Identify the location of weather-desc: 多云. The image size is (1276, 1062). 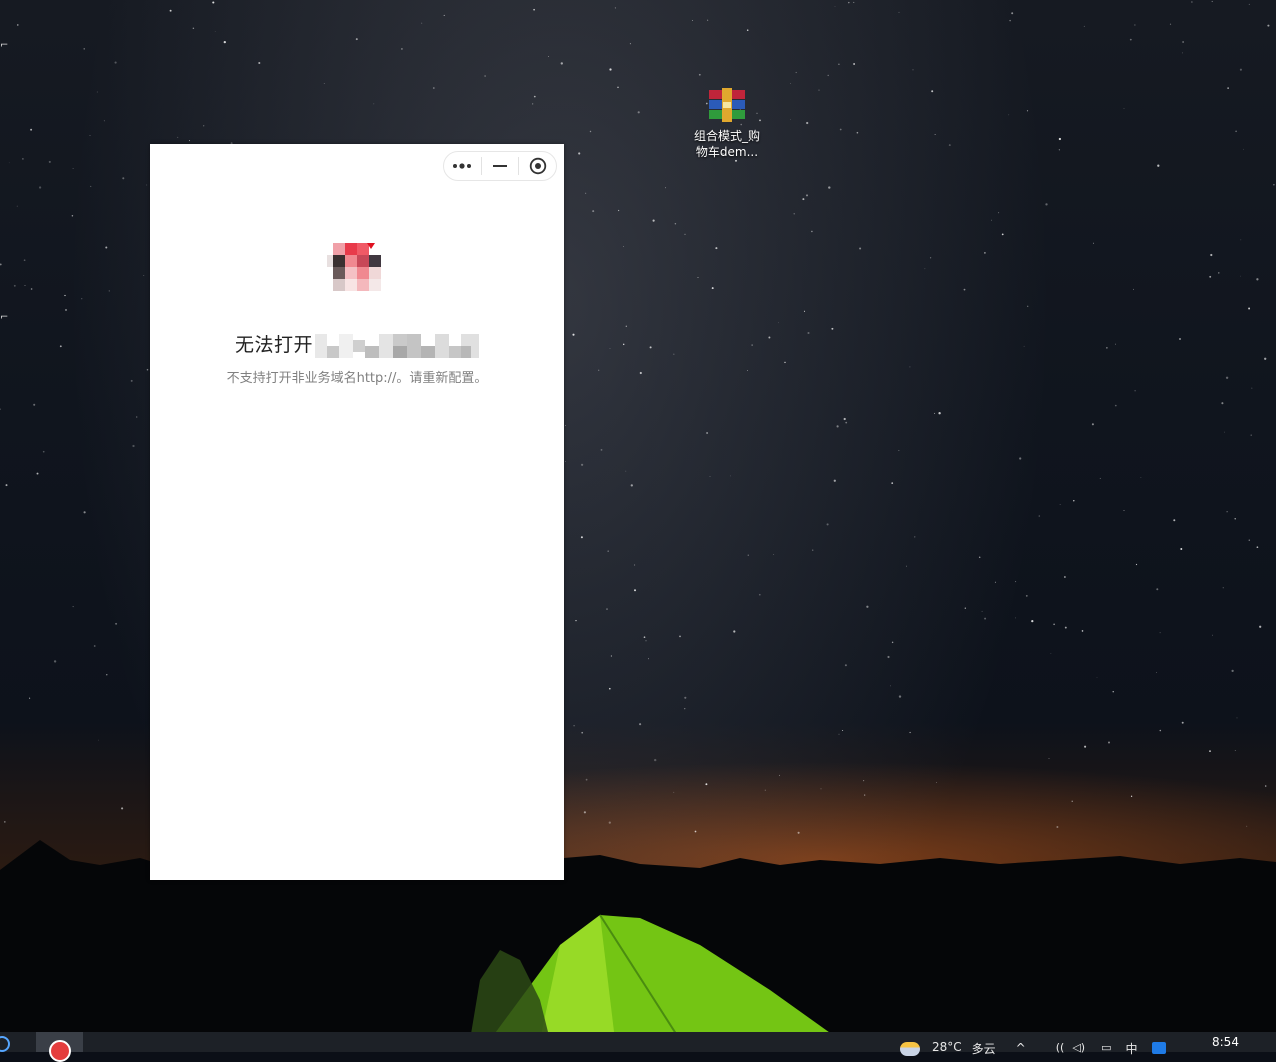
(984, 1048).